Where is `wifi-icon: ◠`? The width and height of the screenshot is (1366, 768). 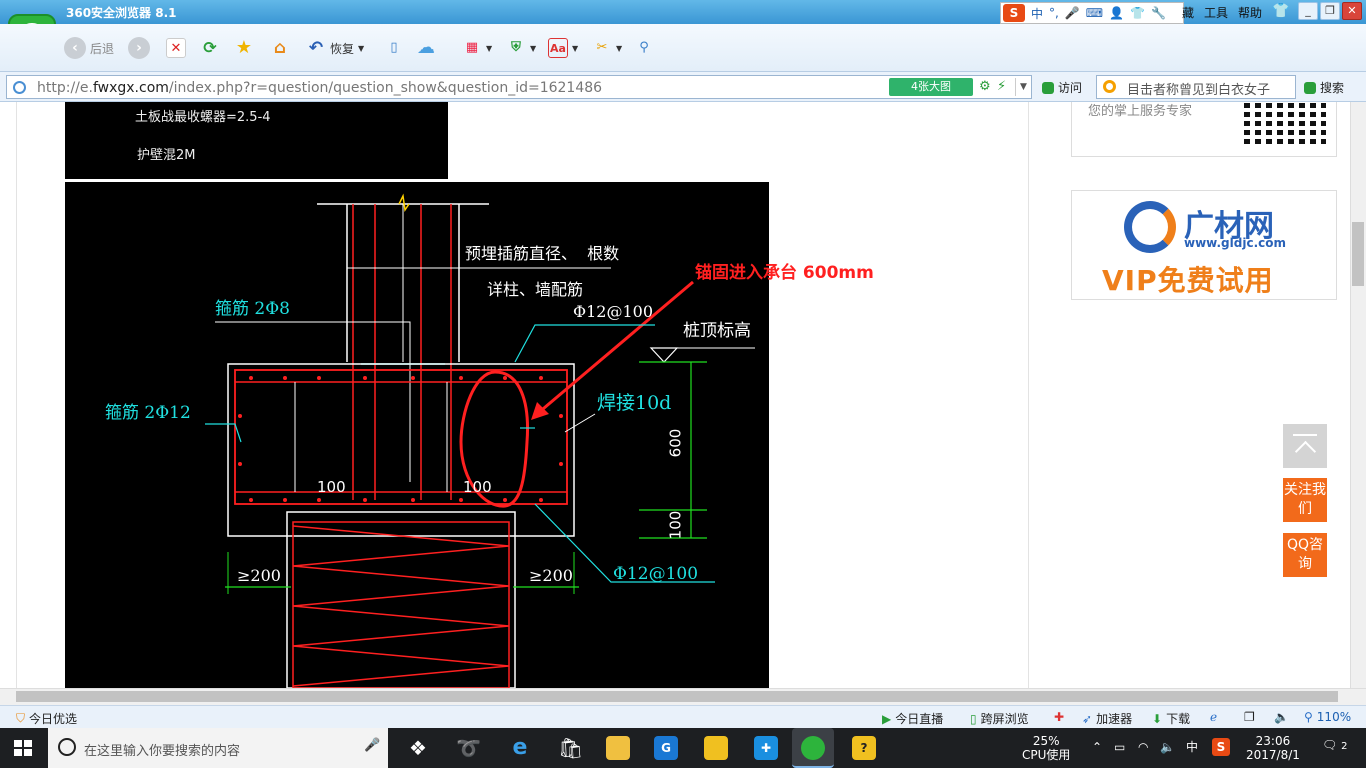
wifi-icon: ◠ is located at coordinates (1143, 747).